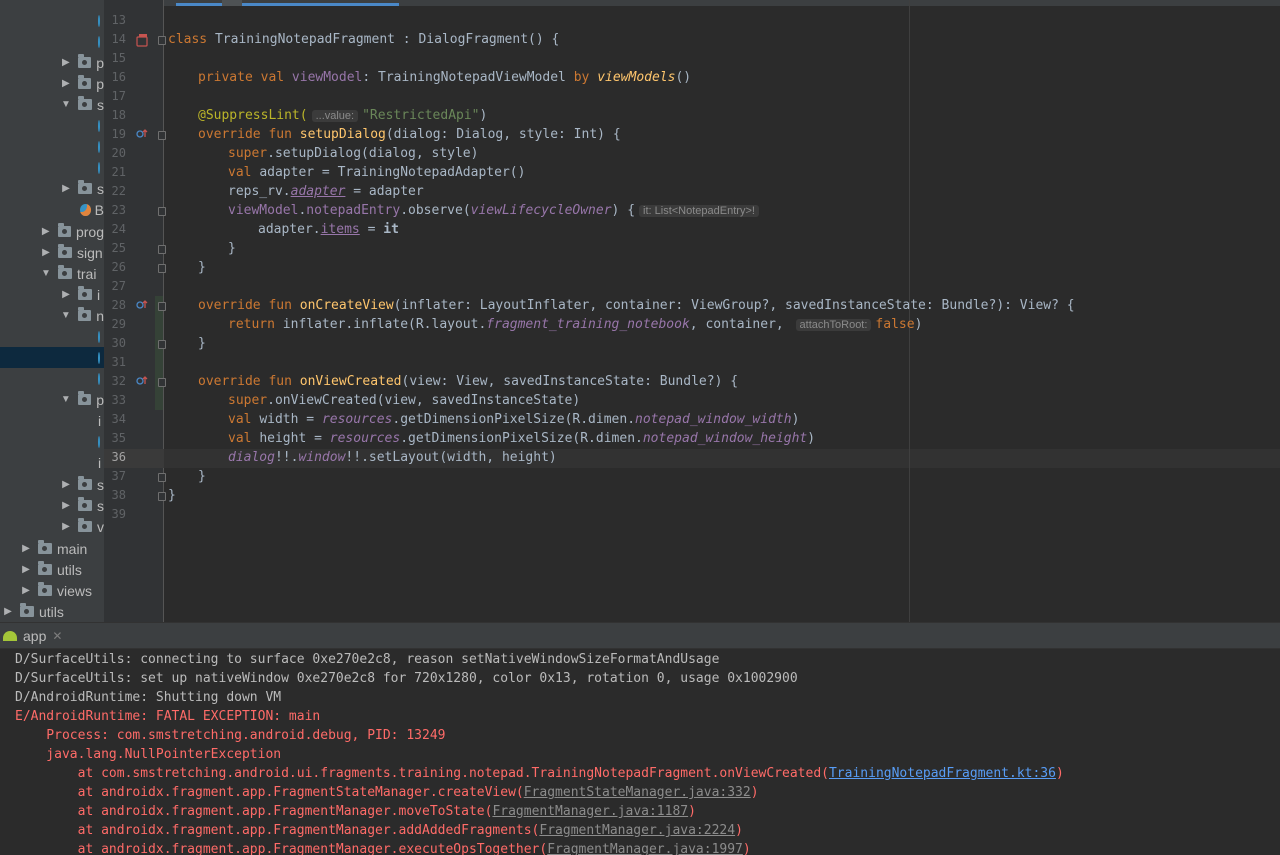  Describe the element at coordinates (326, 191) in the screenshot. I see `code-line-22: reps_rv.adapter = adapter` at that location.